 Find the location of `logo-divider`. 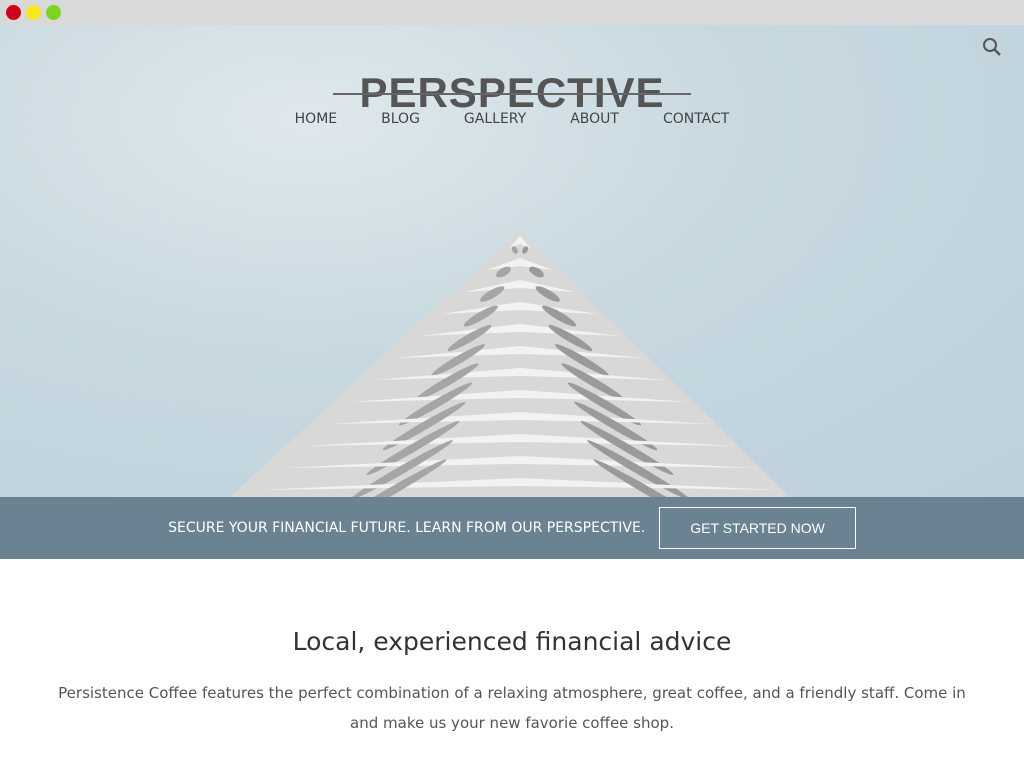

logo-divider is located at coordinates (512, 94).